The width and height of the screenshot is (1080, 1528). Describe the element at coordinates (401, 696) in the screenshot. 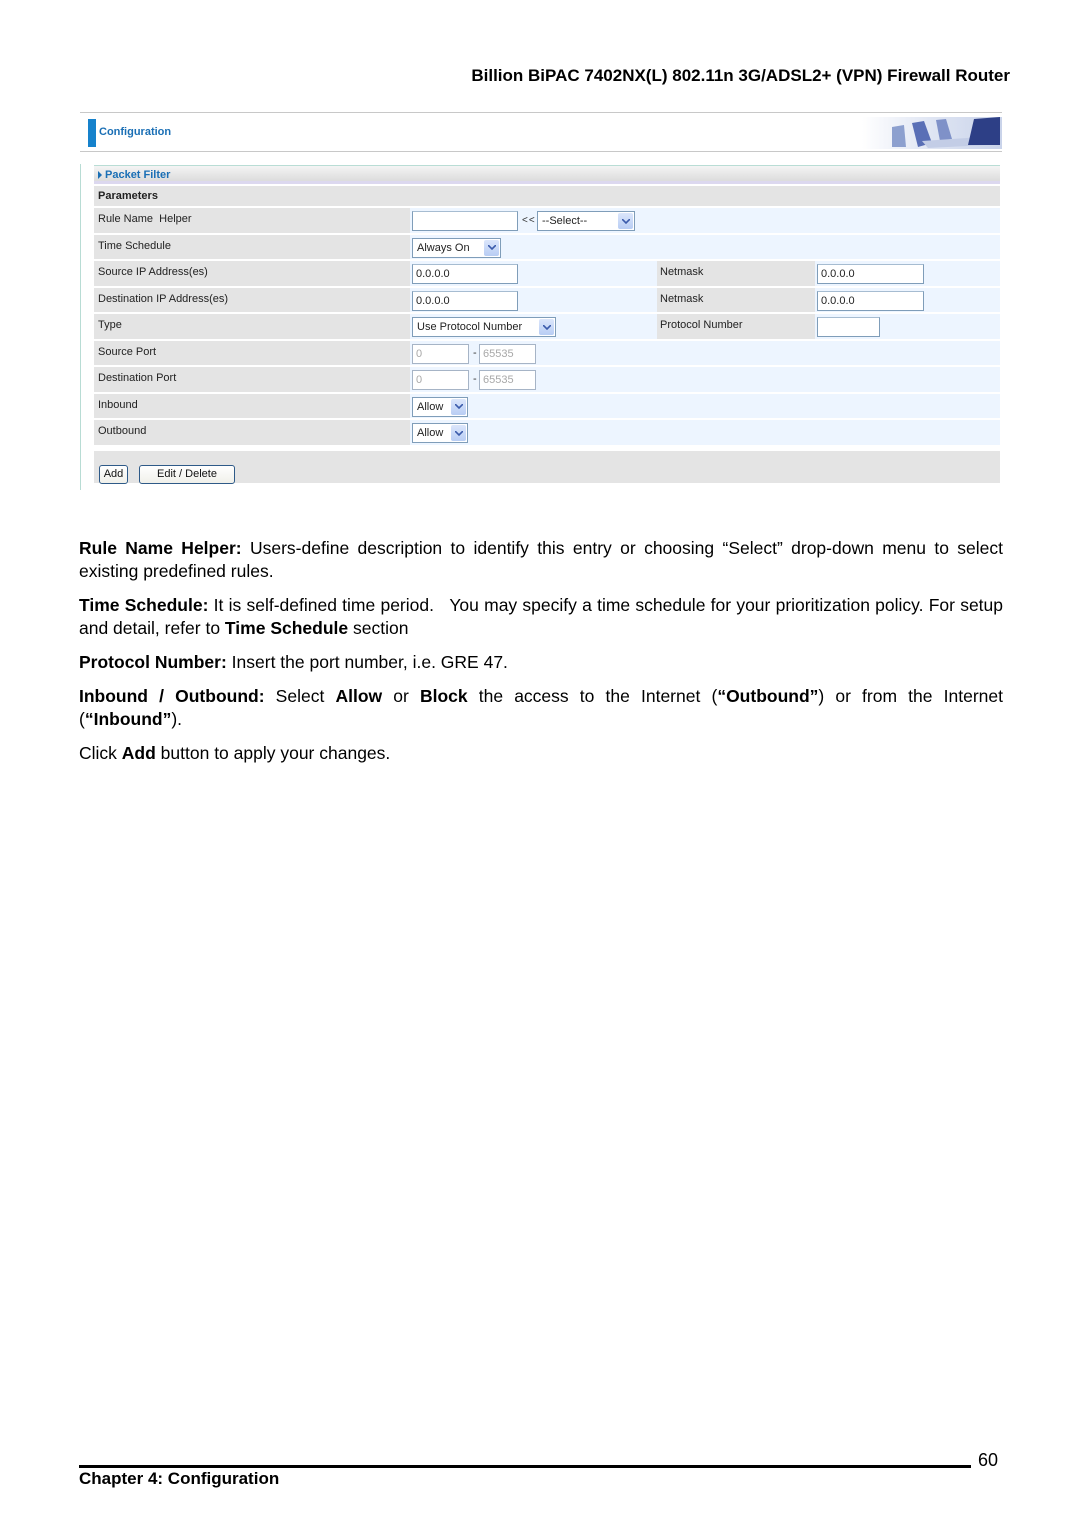

I see `text-fragment: or` at that location.